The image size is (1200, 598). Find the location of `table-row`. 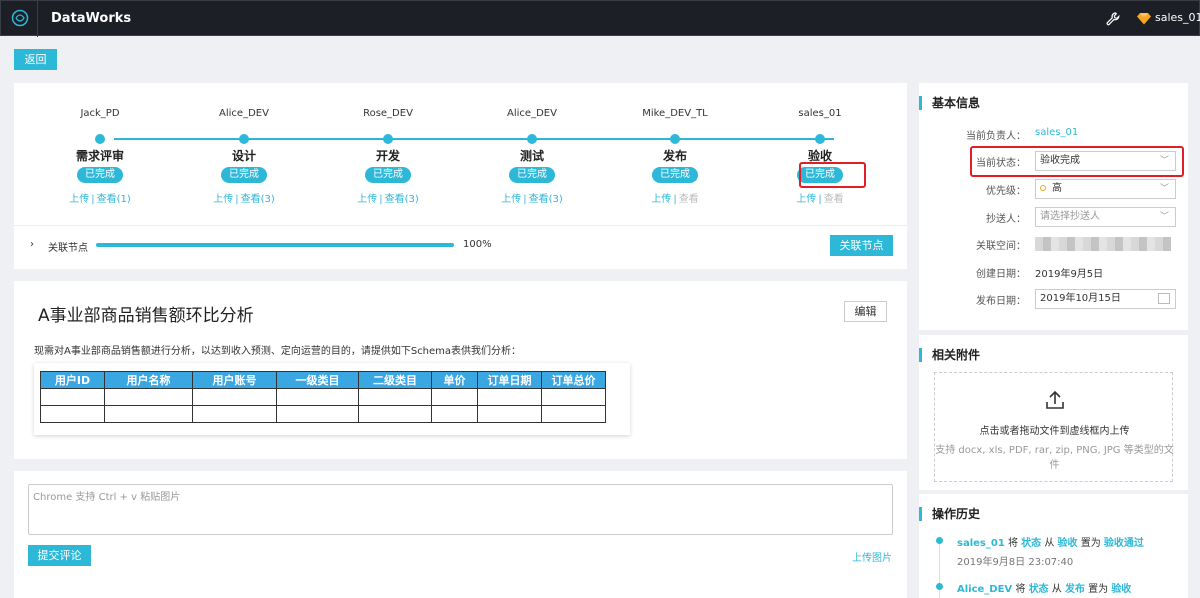

table-row is located at coordinates (323, 414).